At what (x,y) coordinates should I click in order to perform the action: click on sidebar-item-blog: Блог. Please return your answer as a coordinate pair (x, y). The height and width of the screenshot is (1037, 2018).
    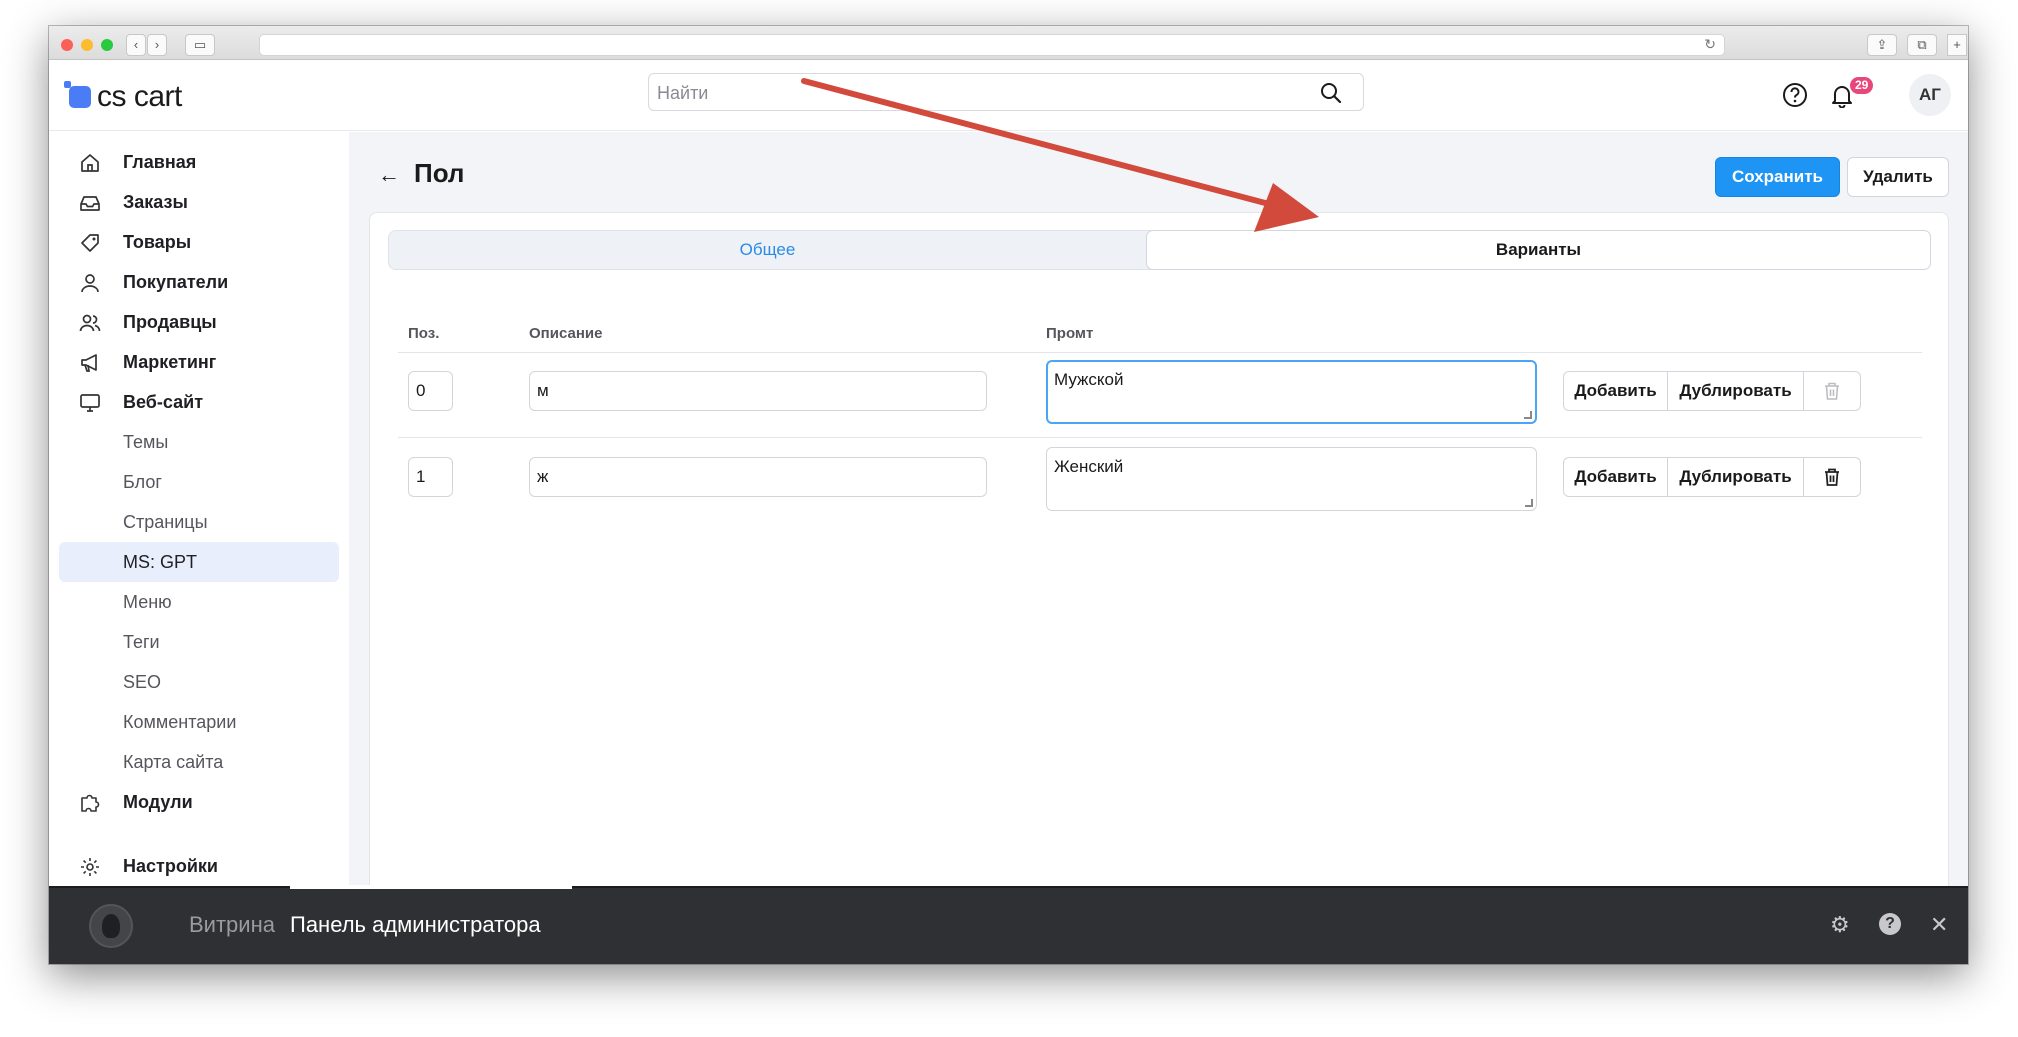
    Looking at the image, I should click on (199, 482).